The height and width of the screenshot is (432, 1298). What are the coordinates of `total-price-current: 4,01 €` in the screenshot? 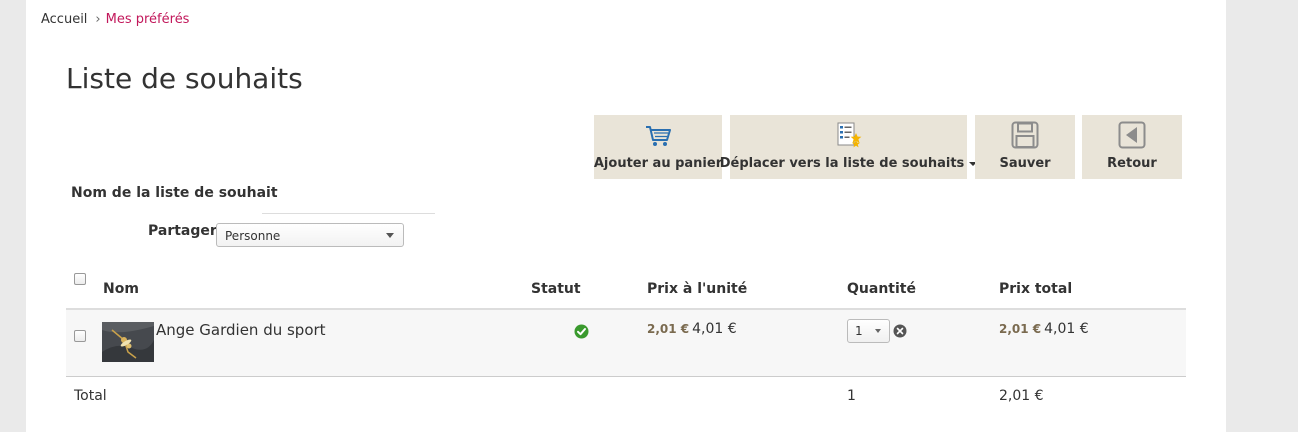 It's located at (1066, 329).